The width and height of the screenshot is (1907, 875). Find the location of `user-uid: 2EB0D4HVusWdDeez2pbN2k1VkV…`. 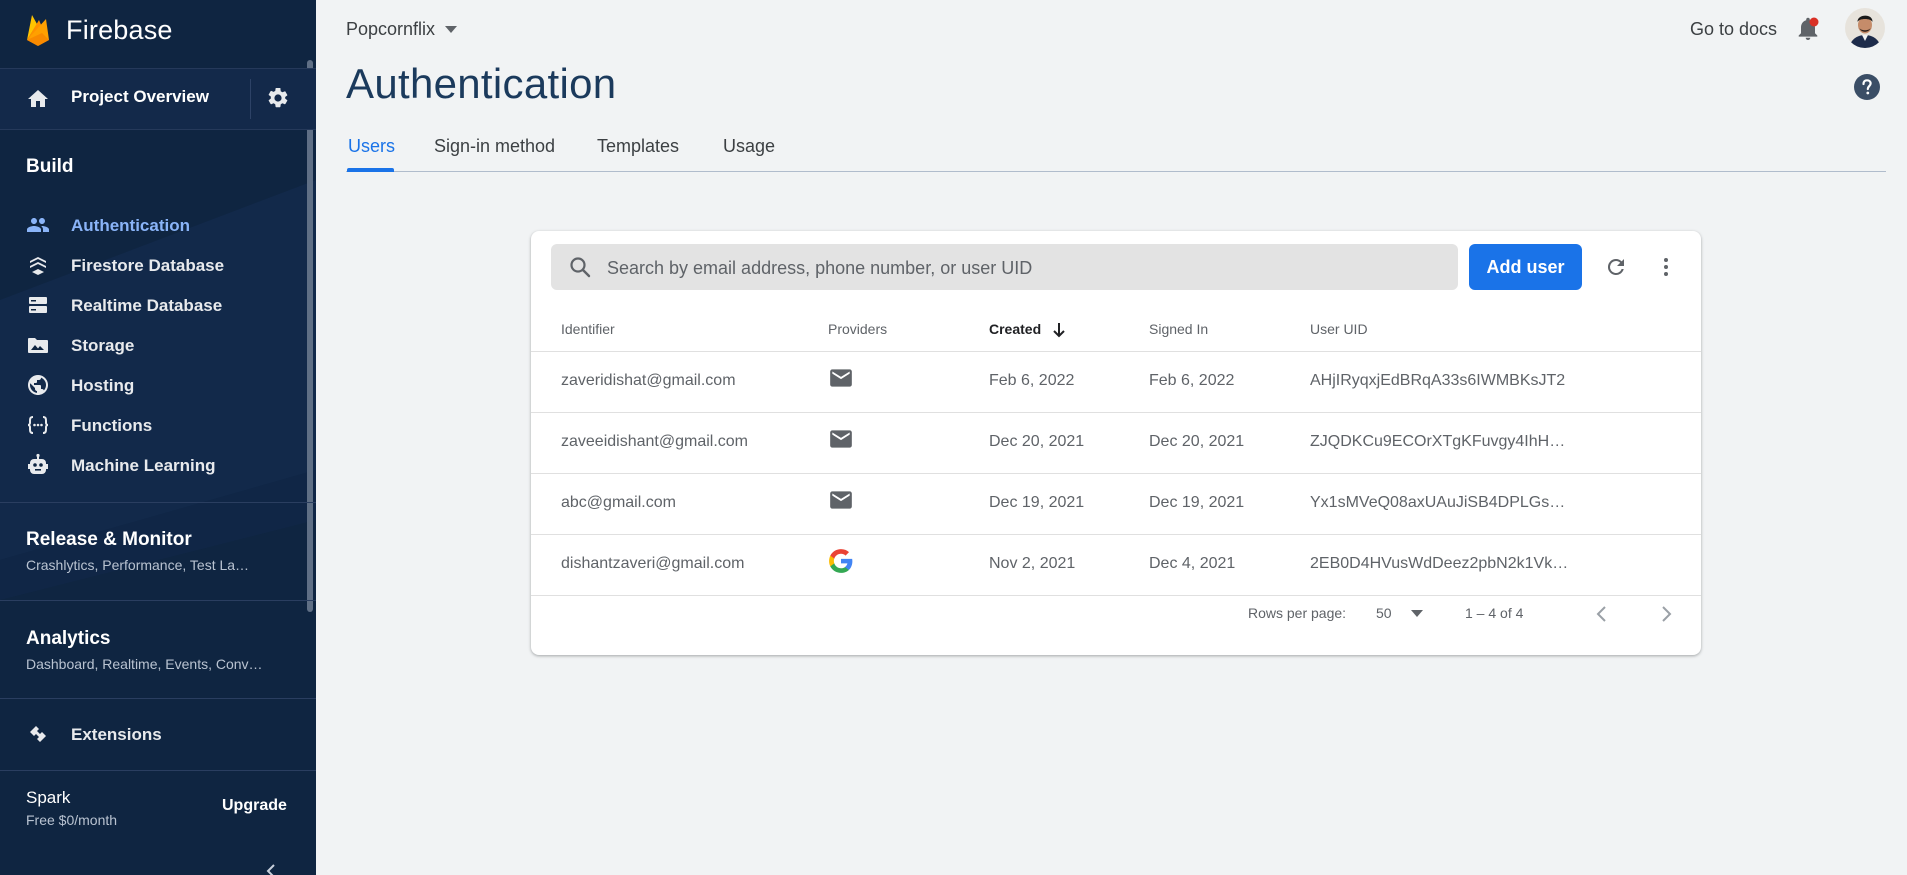

user-uid: 2EB0D4HVusWdDeez2pbN2k1VkV… is located at coordinates (1440, 563).